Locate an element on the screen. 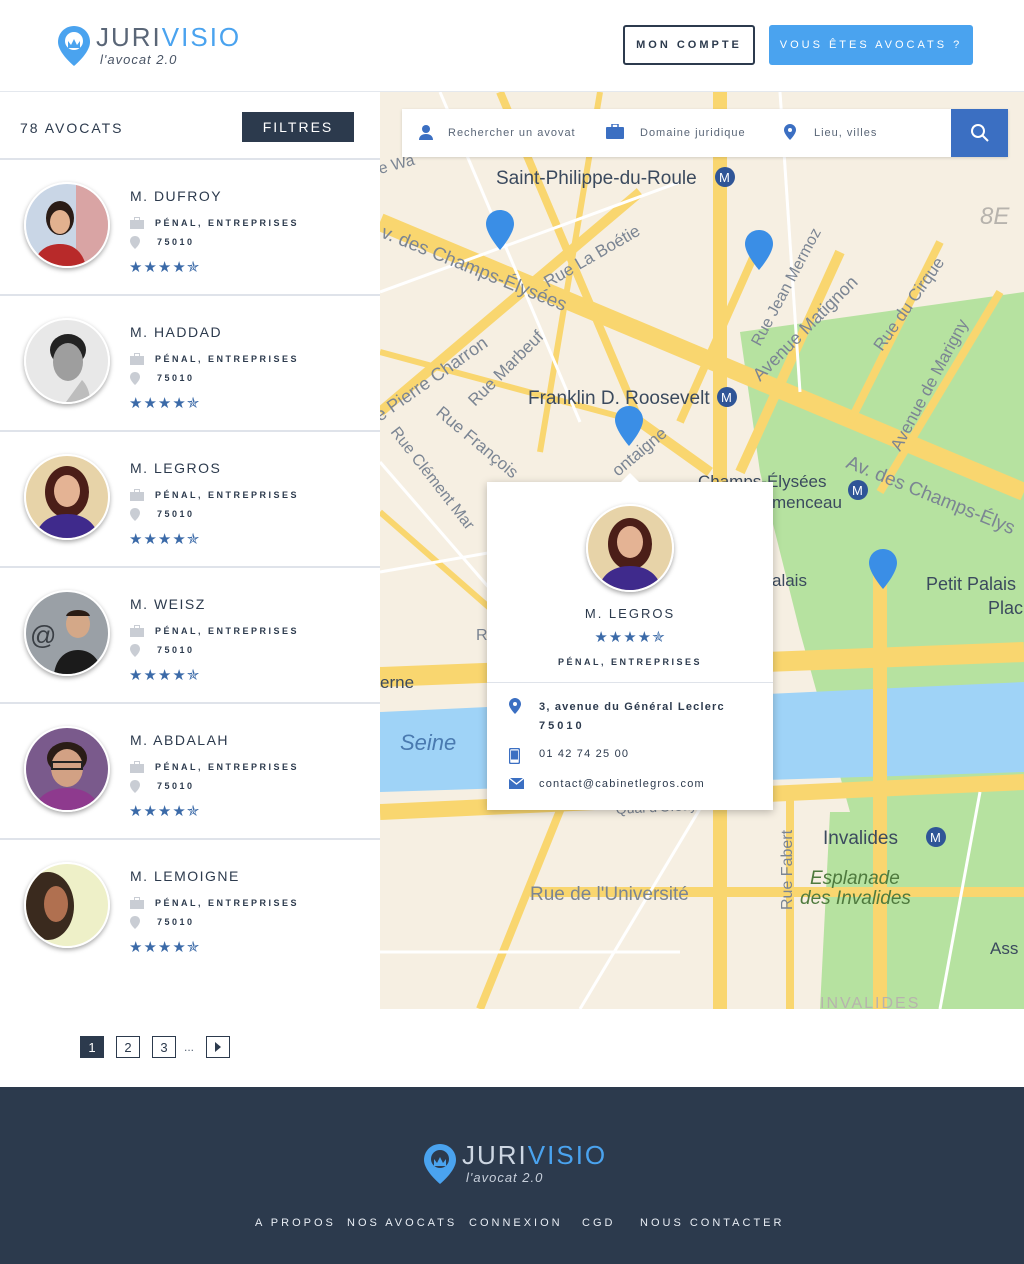 This screenshot has height=1264, width=1024. lawyer-card: M. LEGROS PÉNAL, ENTREPRISES 75010 ★★★★✯ is located at coordinates (190, 500).